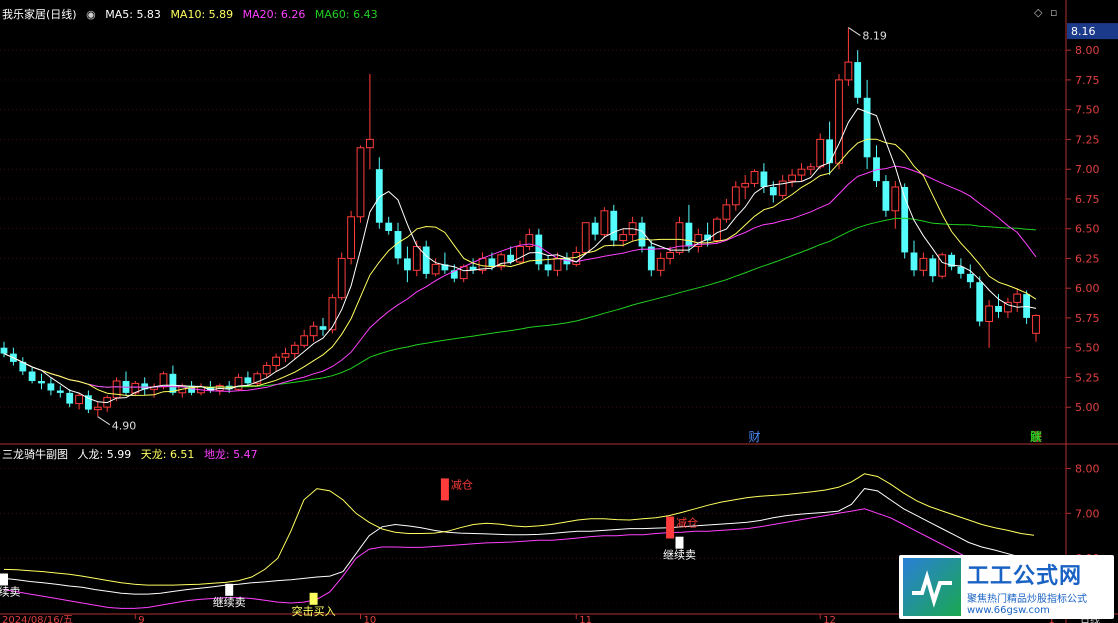 This screenshot has height=623, width=1118. What do you see at coordinates (91, 14) in the screenshot?
I see `ma-toggle-icon: ◉` at bounding box center [91, 14].